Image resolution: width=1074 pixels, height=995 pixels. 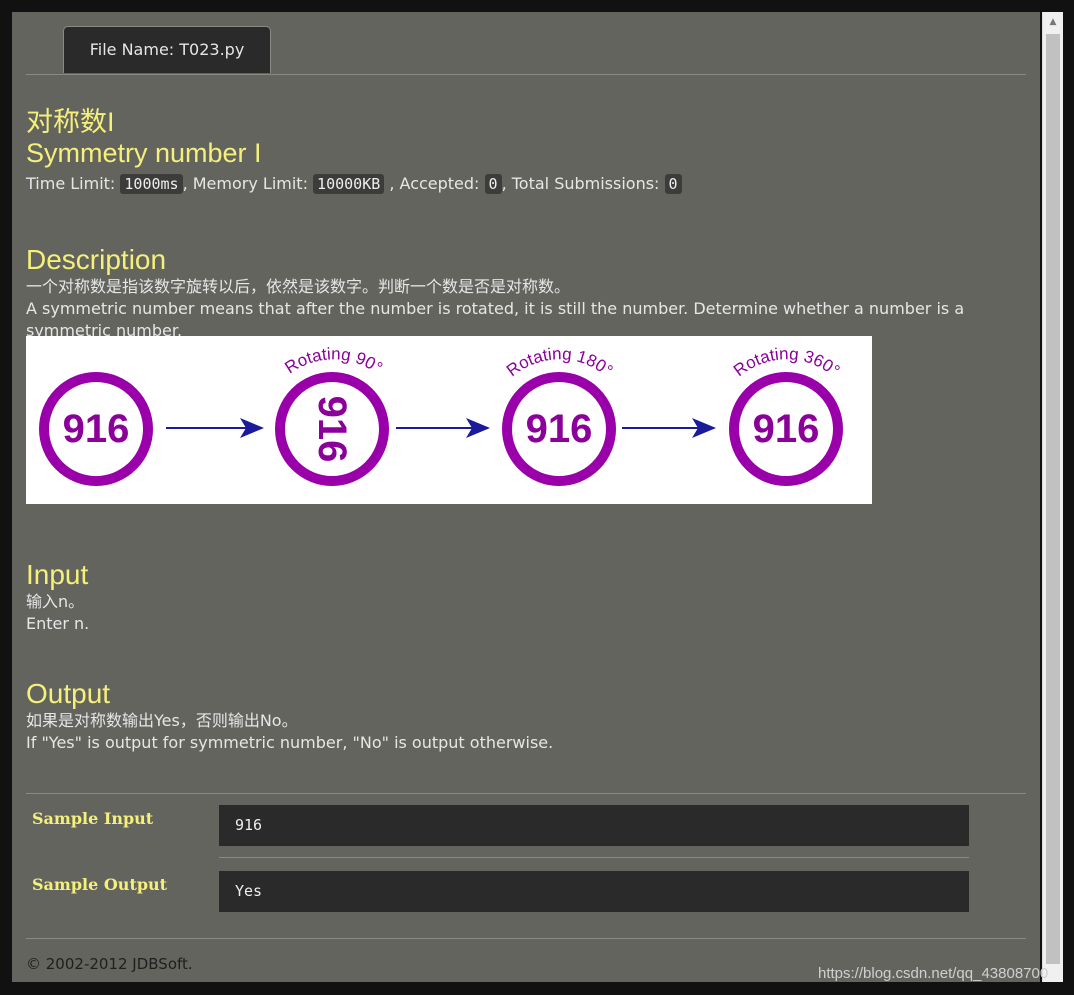 I want to click on total-submissions-value: 0, so click(x=673, y=184).